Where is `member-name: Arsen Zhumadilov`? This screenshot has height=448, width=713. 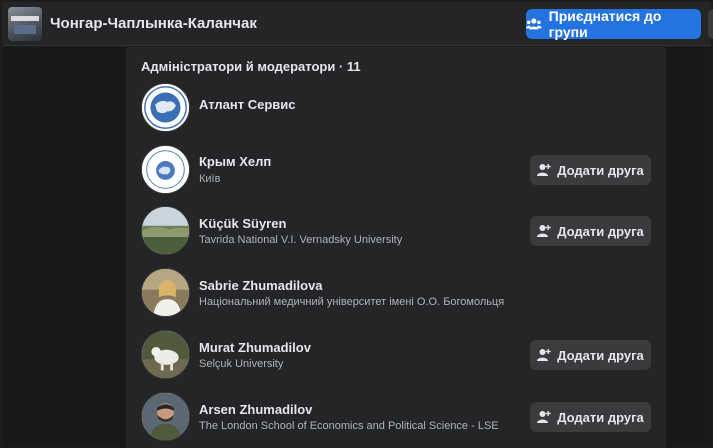 member-name: Arsen Zhumadilov is located at coordinates (255, 409).